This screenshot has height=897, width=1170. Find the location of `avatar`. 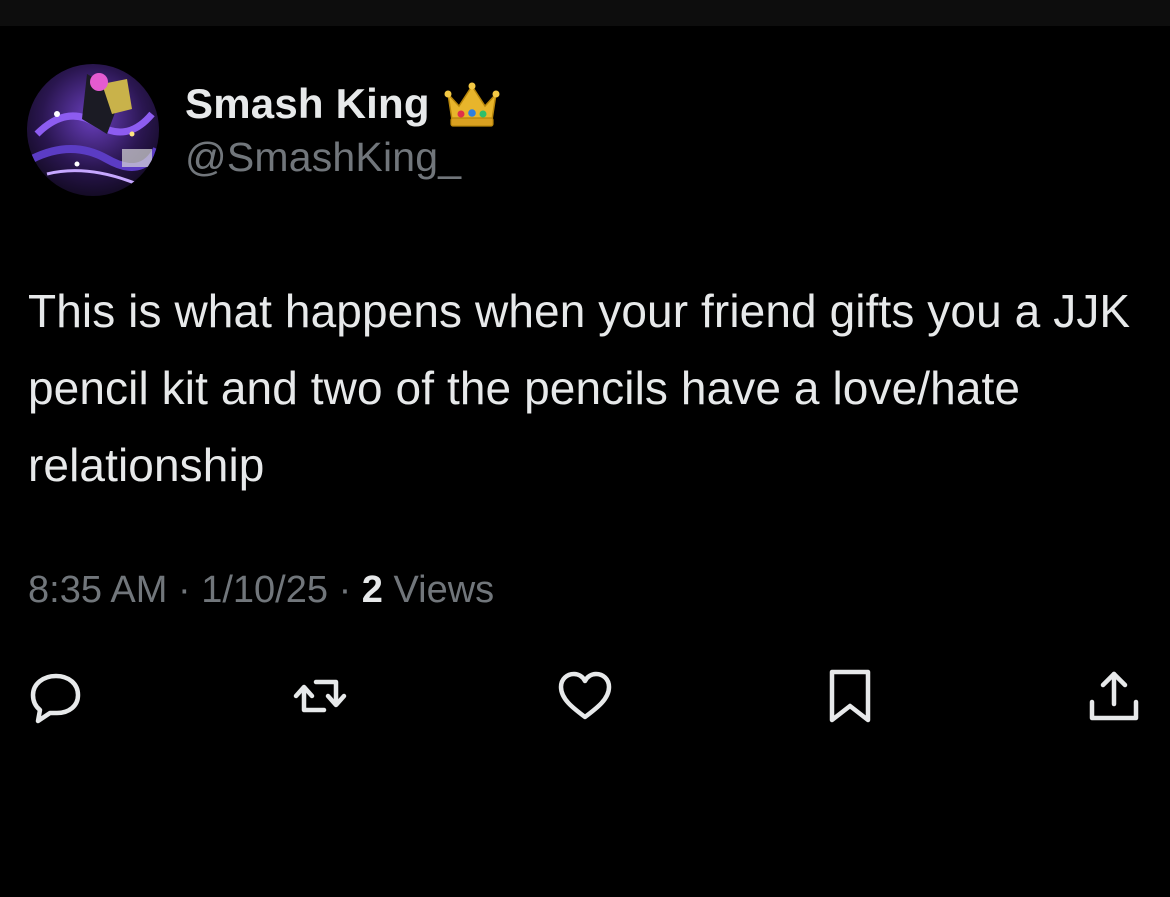

avatar is located at coordinates (93, 130).